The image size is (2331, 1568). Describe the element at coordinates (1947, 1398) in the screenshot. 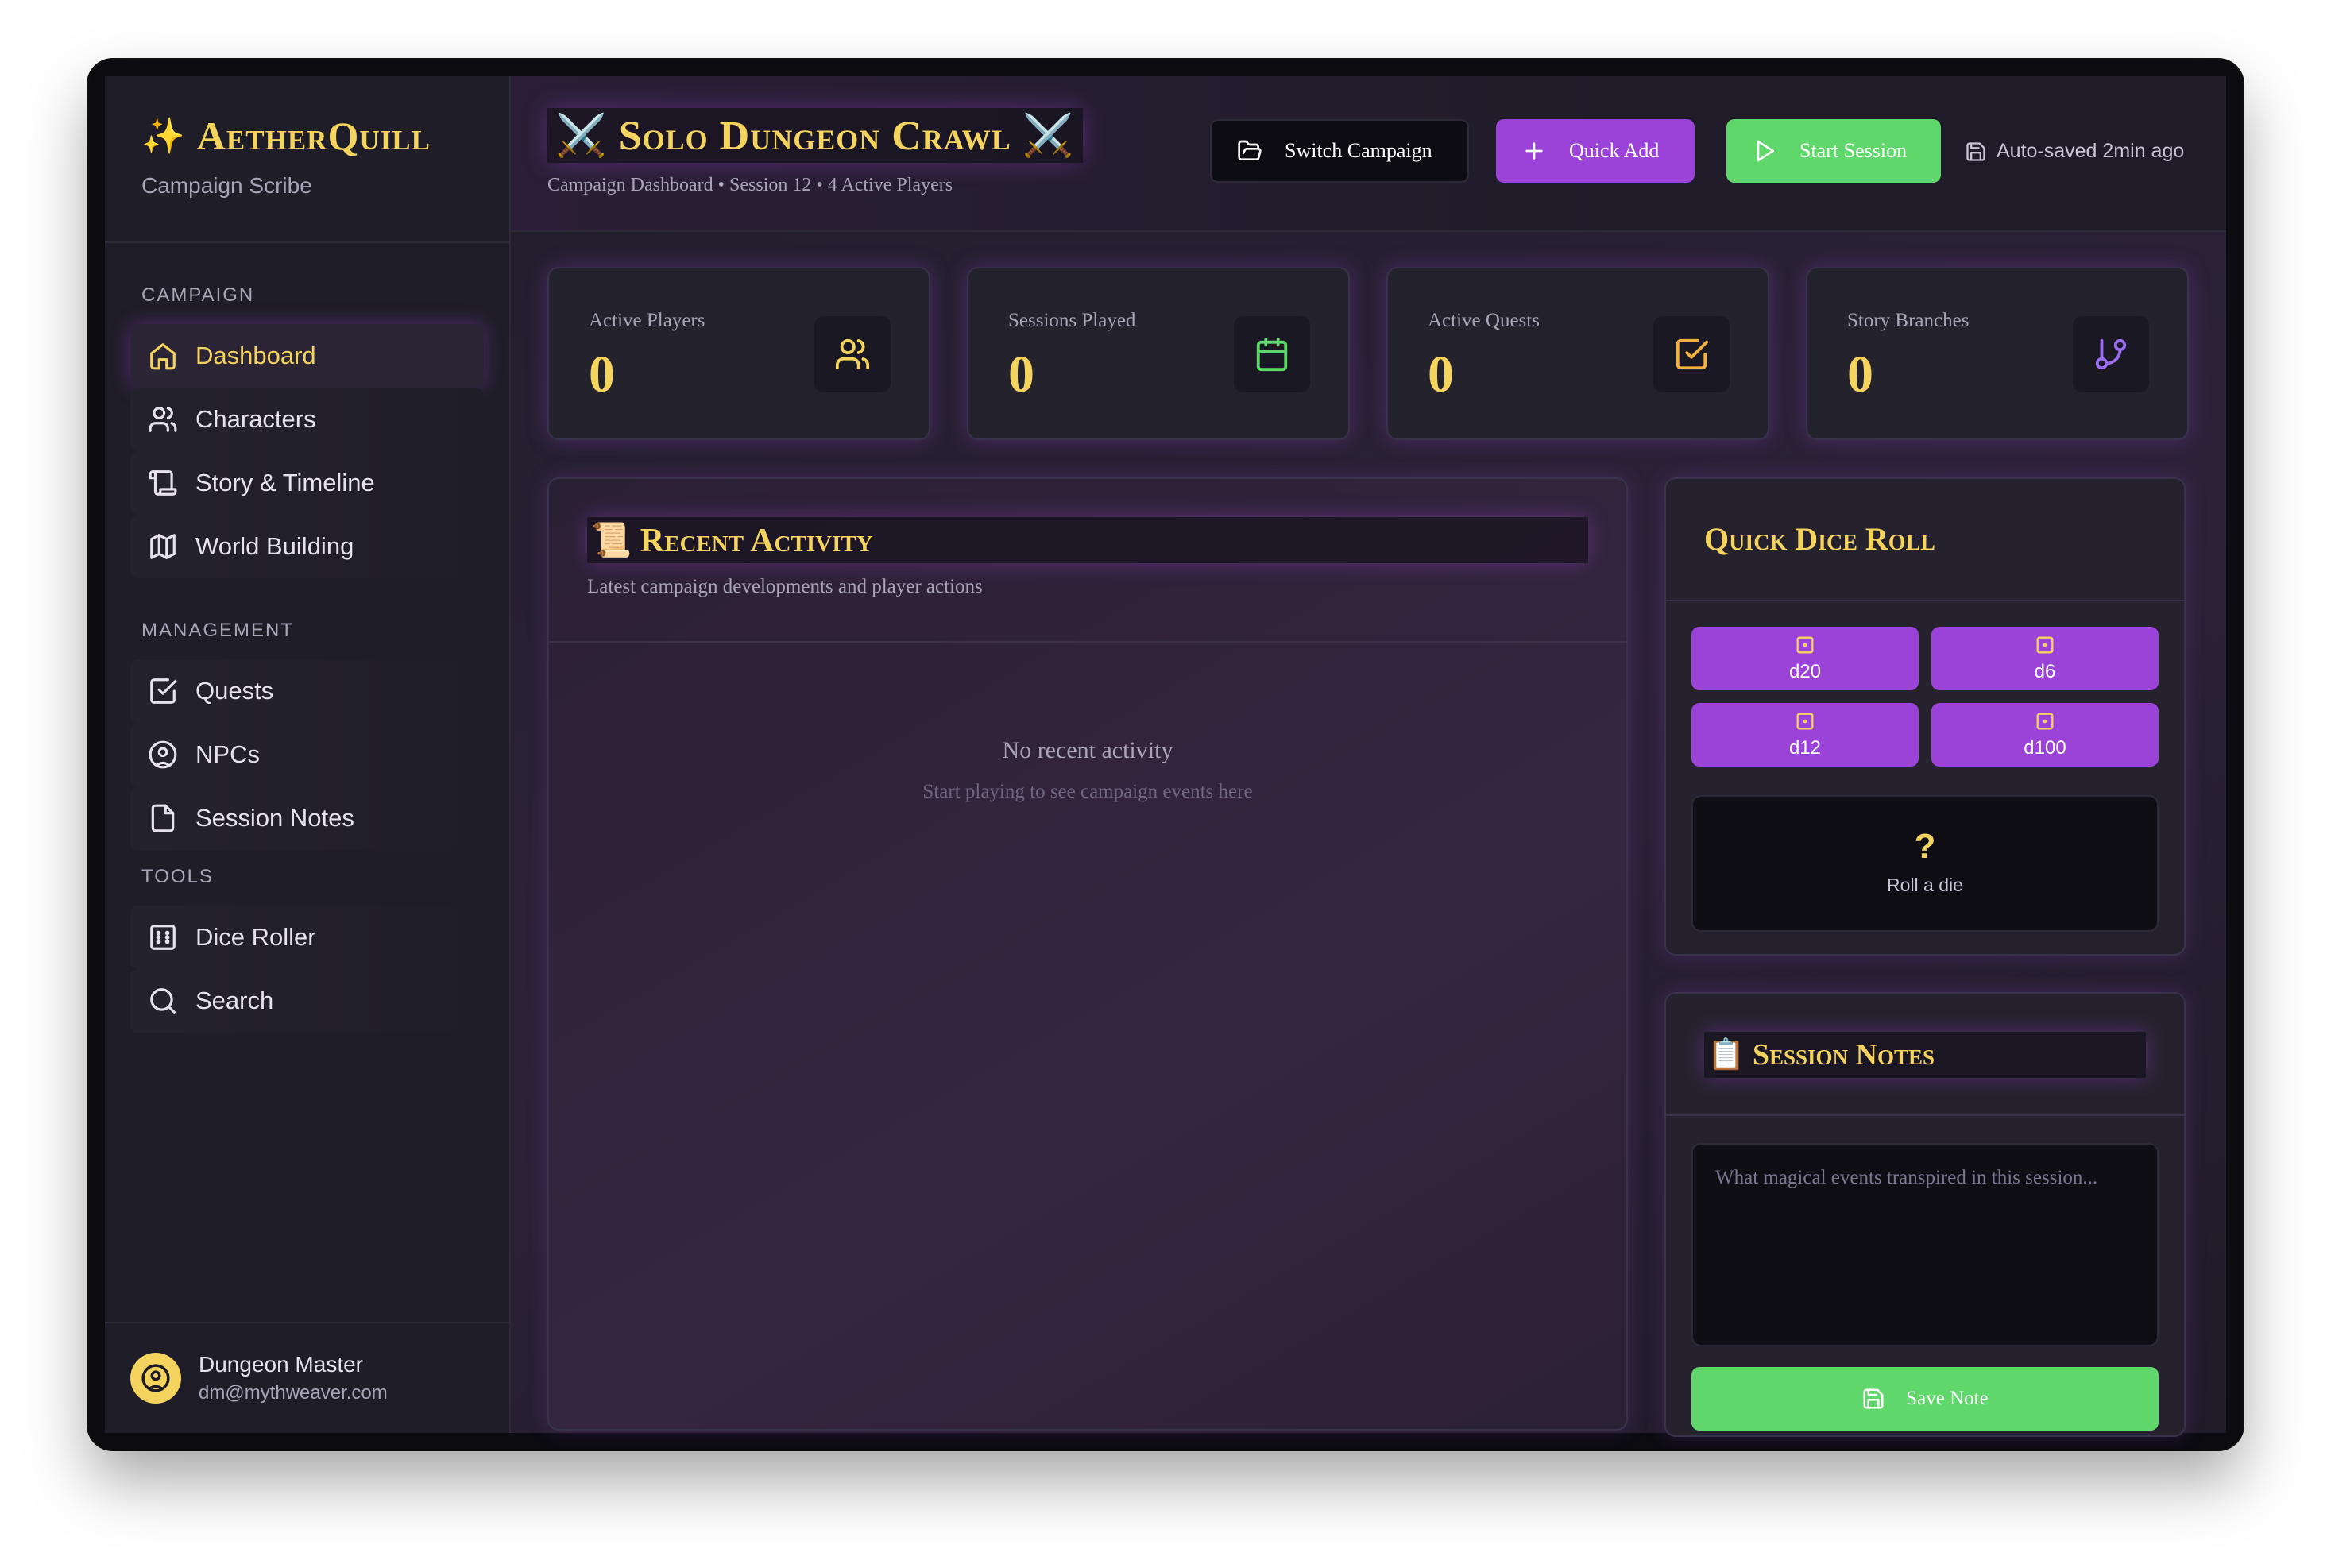

I see `save-note-label: Save Note` at that location.